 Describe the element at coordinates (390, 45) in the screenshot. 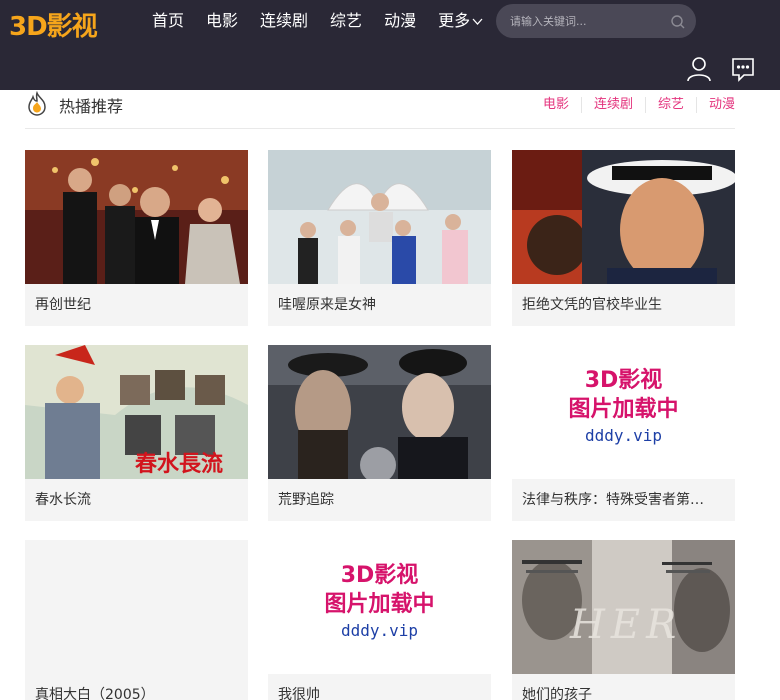

I see `top-header: 3D影视 首页 电影 连续剧 综艺 动漫 更多` at that location.